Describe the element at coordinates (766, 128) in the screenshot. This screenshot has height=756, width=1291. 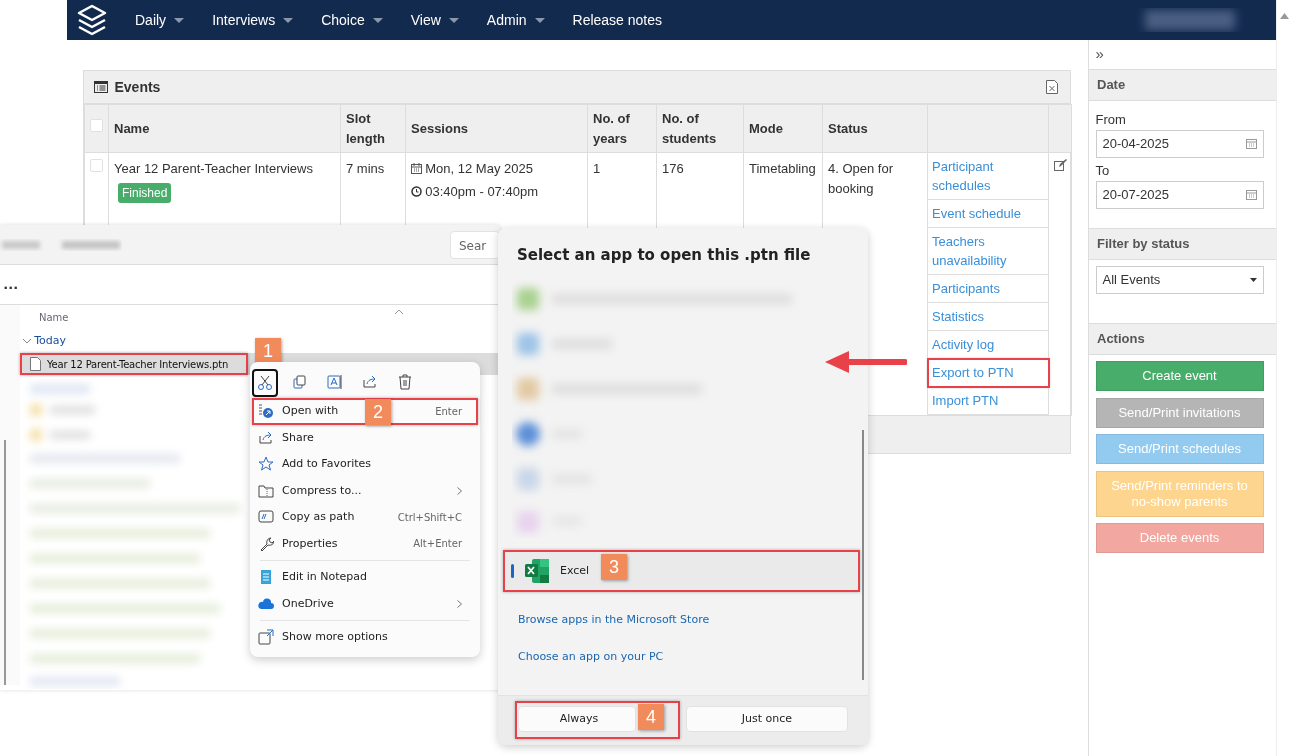
I see `column-header: Mode` at that location.